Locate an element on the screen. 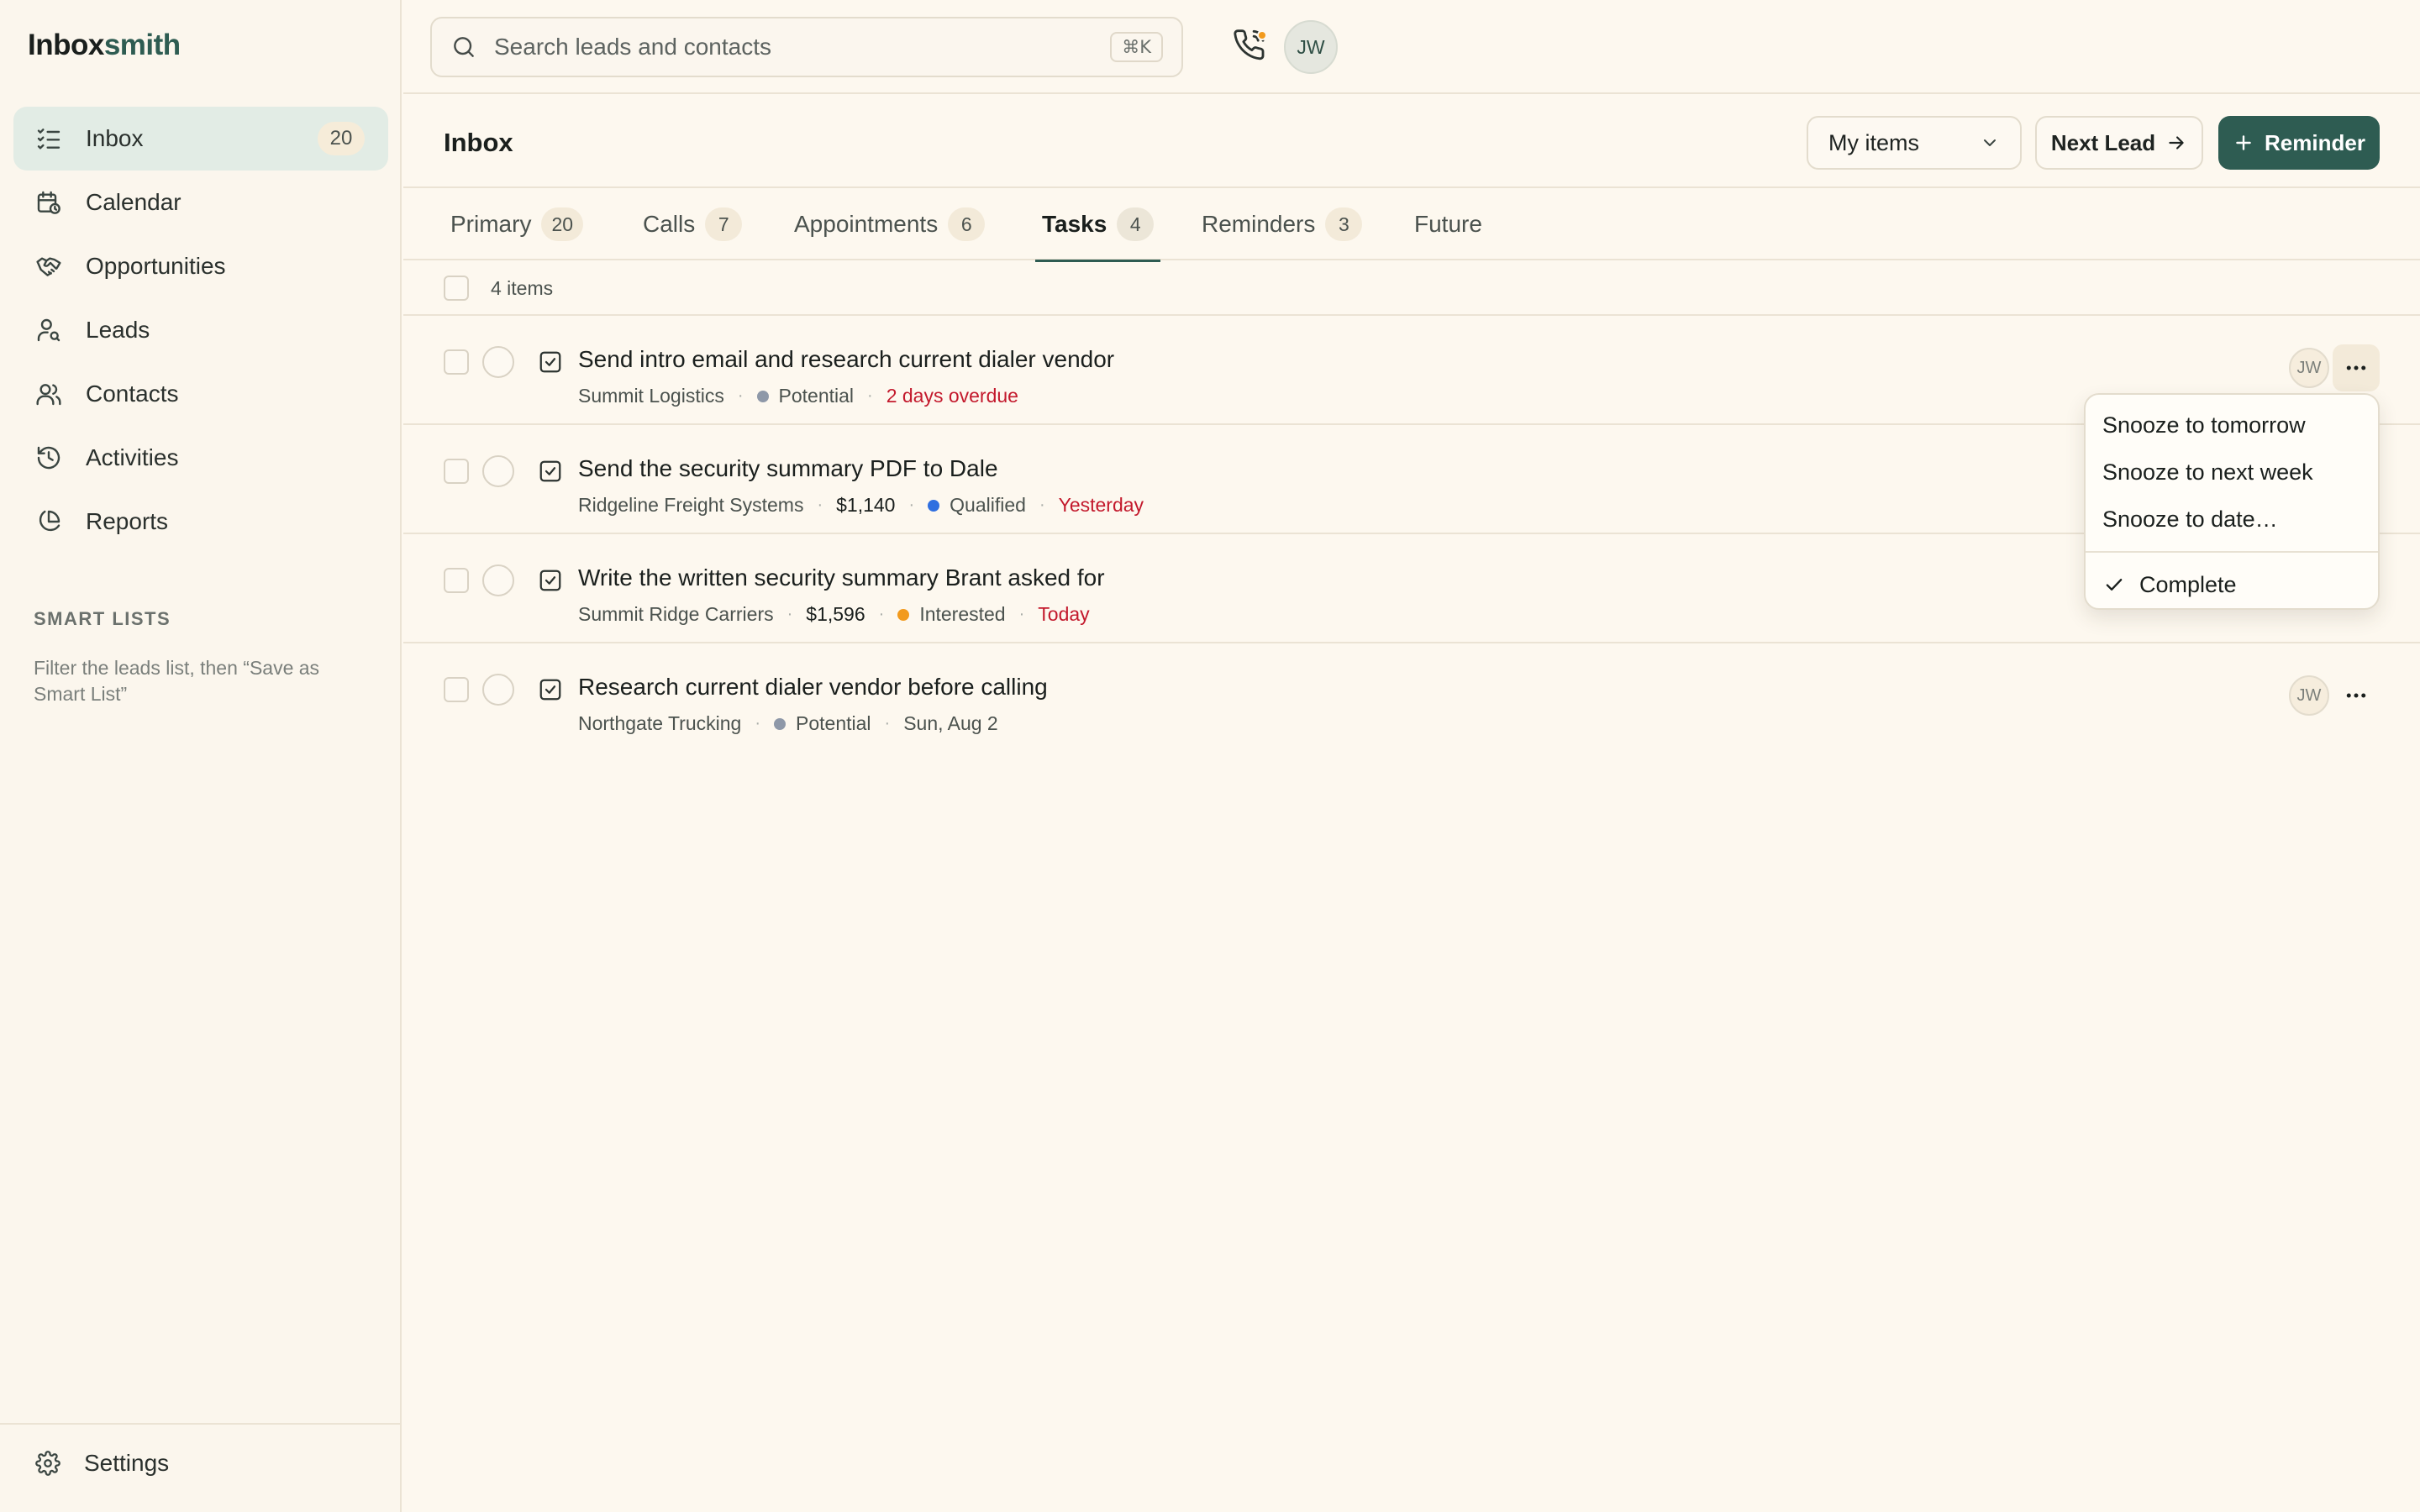 The width and height of the screenshot is (2420, 1512). task-company: Ridgeline Freight Systems is located at coordinates (690, 505).